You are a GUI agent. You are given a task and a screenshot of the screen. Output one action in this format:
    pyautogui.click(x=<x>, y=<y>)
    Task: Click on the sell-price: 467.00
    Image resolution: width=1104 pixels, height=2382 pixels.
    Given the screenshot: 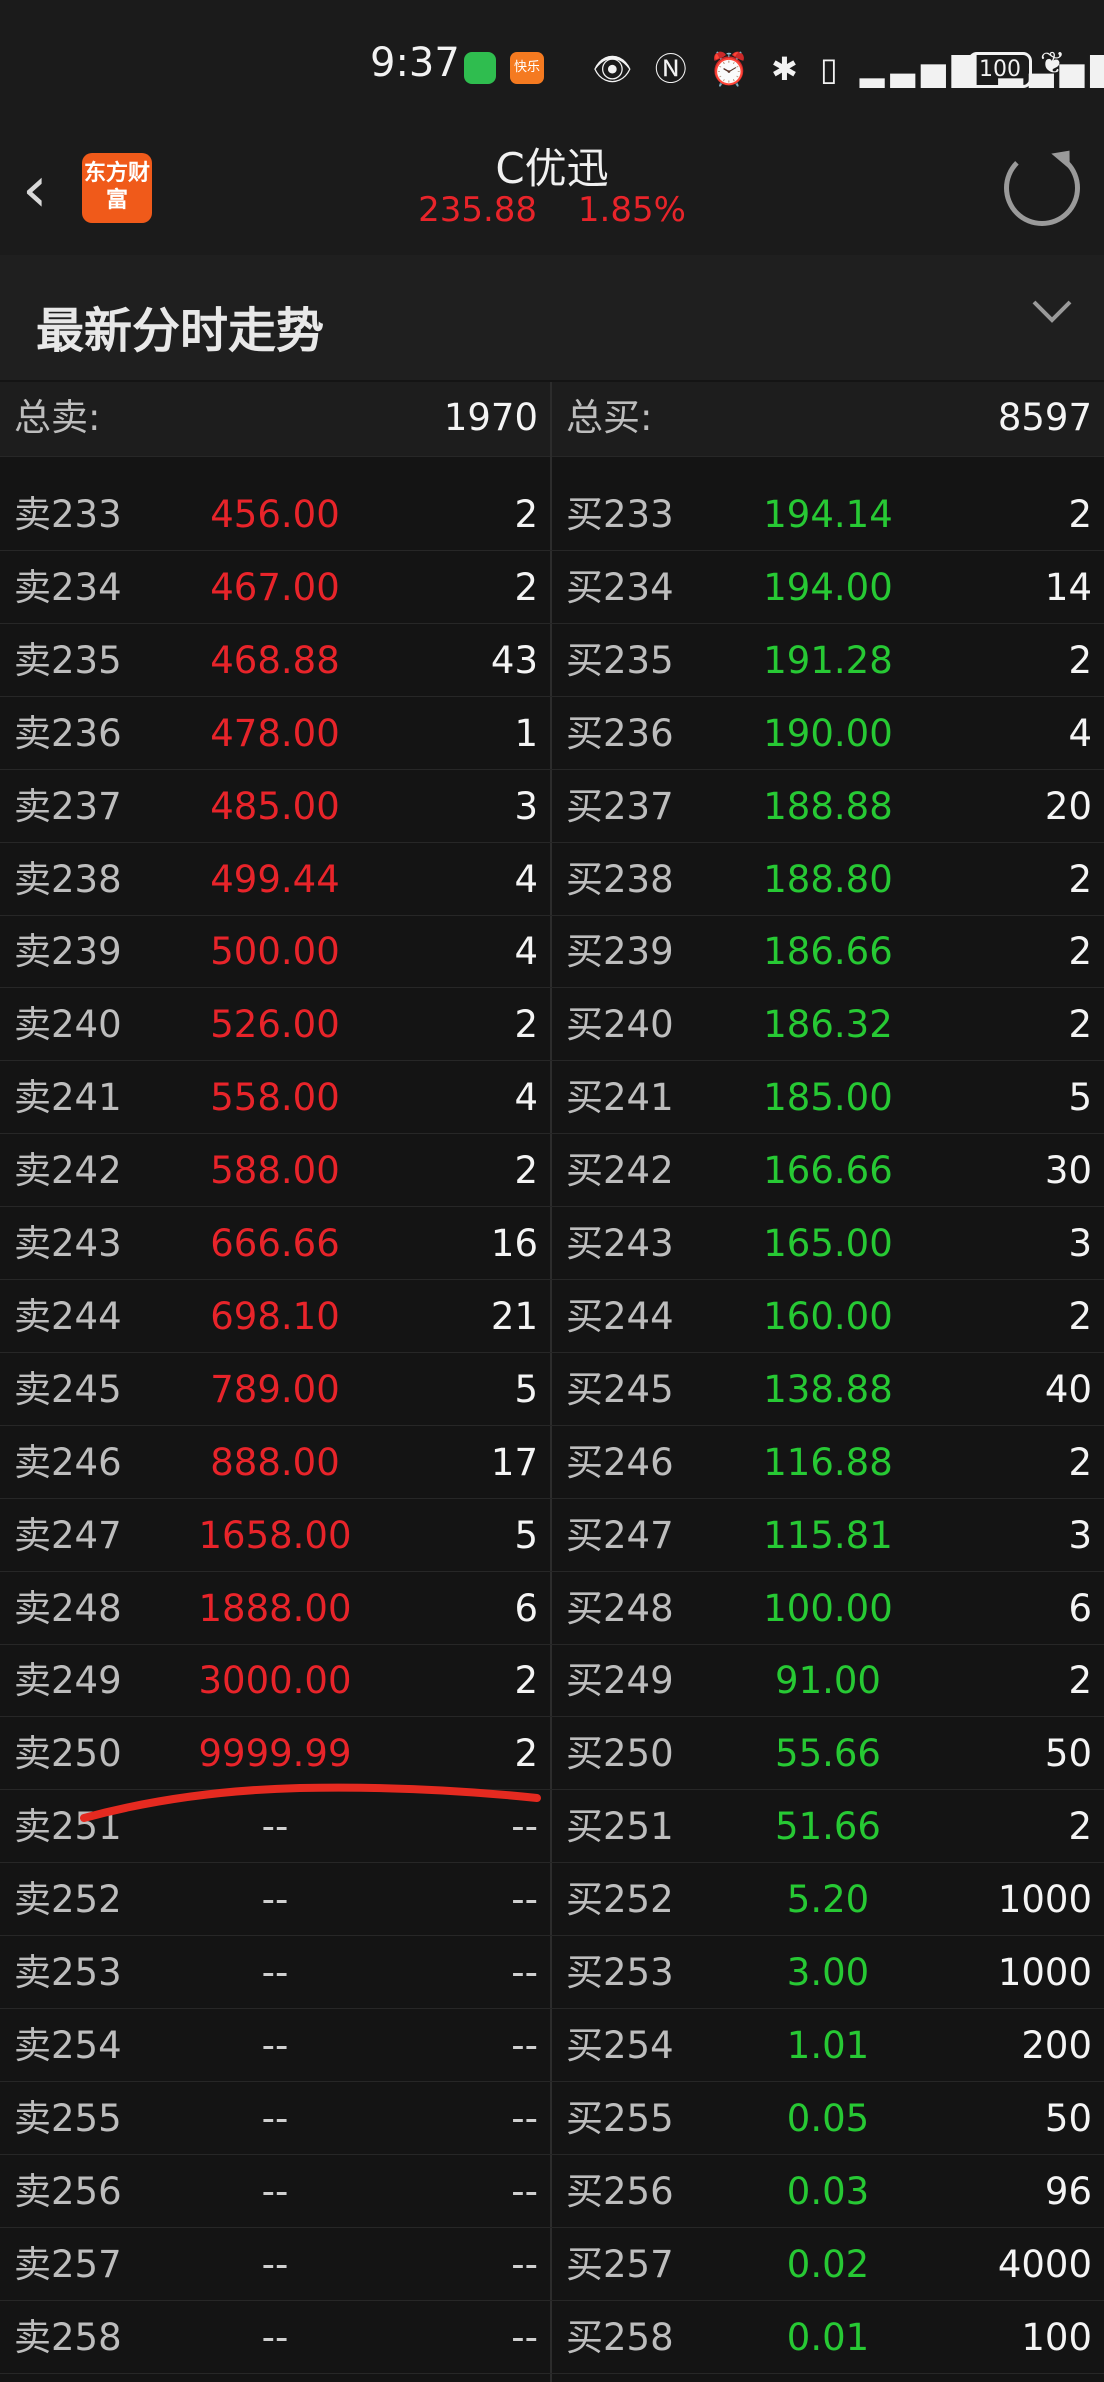 What is the action you would take?
    pyautogui.click(x=275, y=587)
    